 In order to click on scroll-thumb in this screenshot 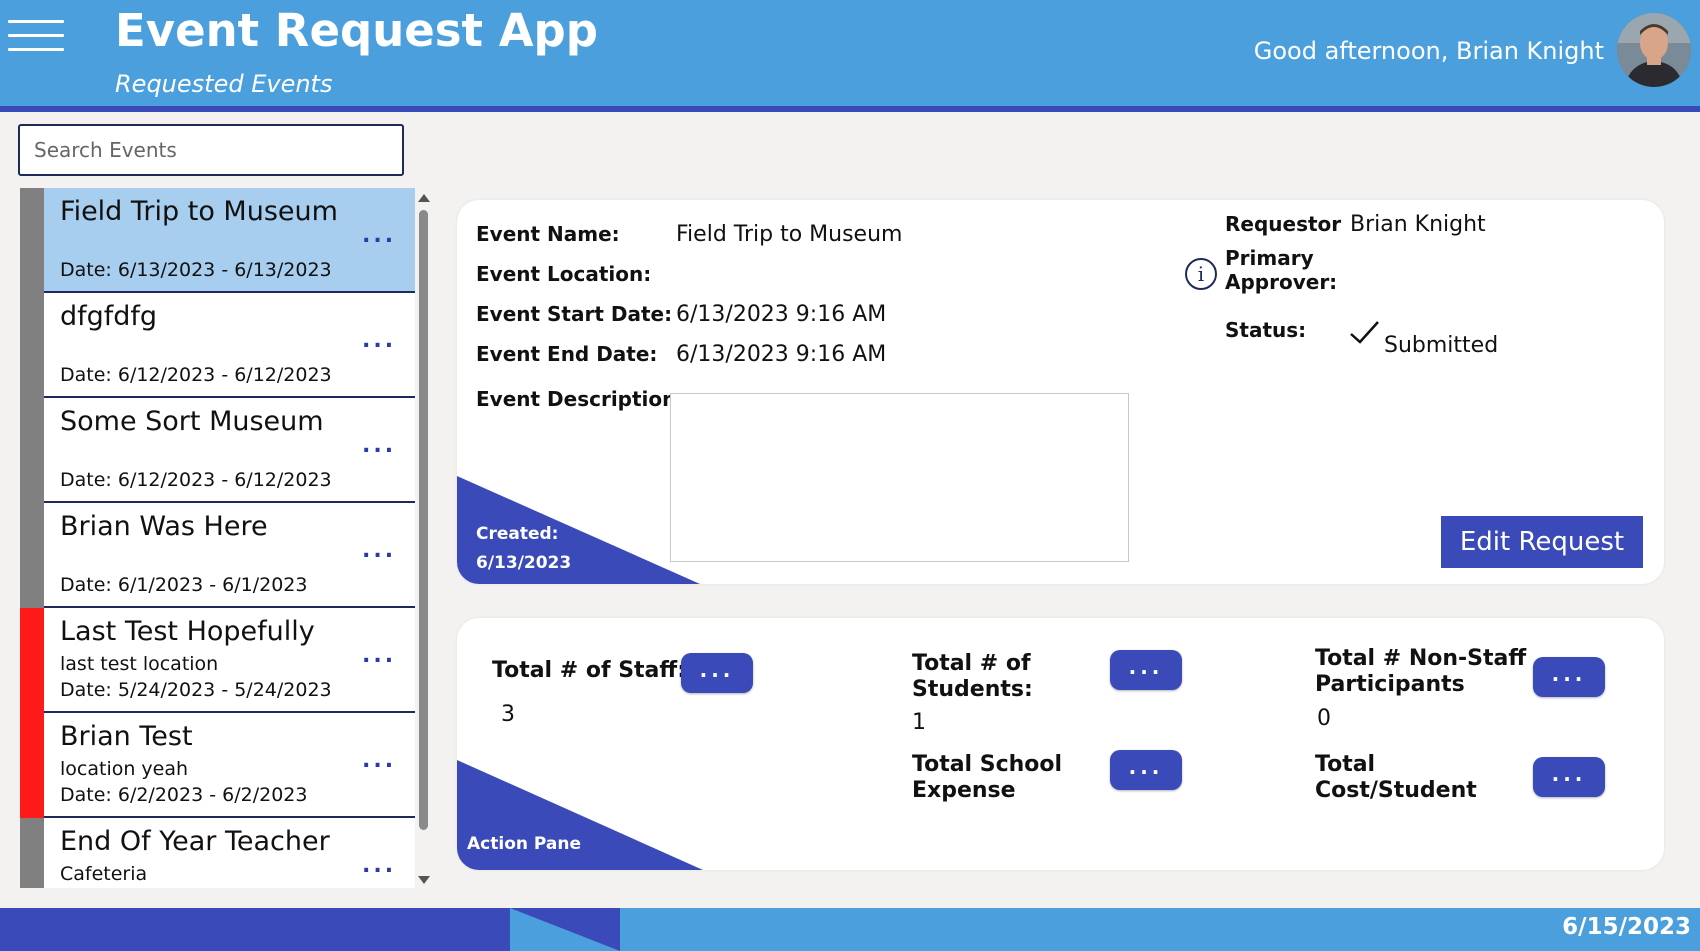, I will do `click(423, 520)`.